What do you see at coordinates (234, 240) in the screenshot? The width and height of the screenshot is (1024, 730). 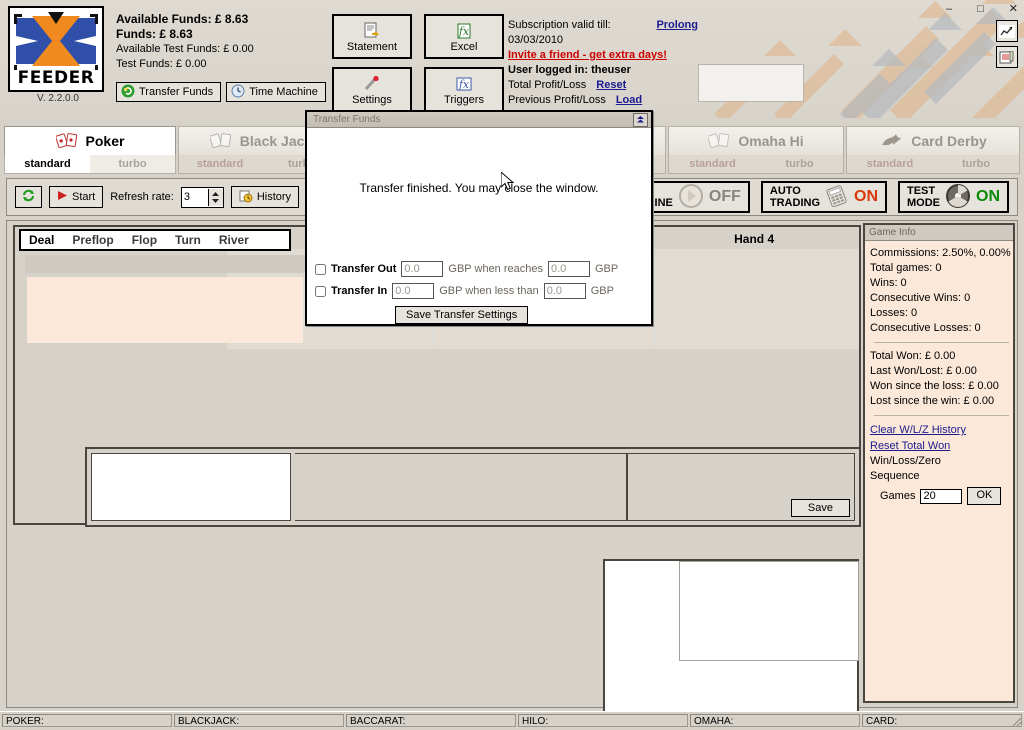 I see `street-river: River` at bounding box center [234, 240].